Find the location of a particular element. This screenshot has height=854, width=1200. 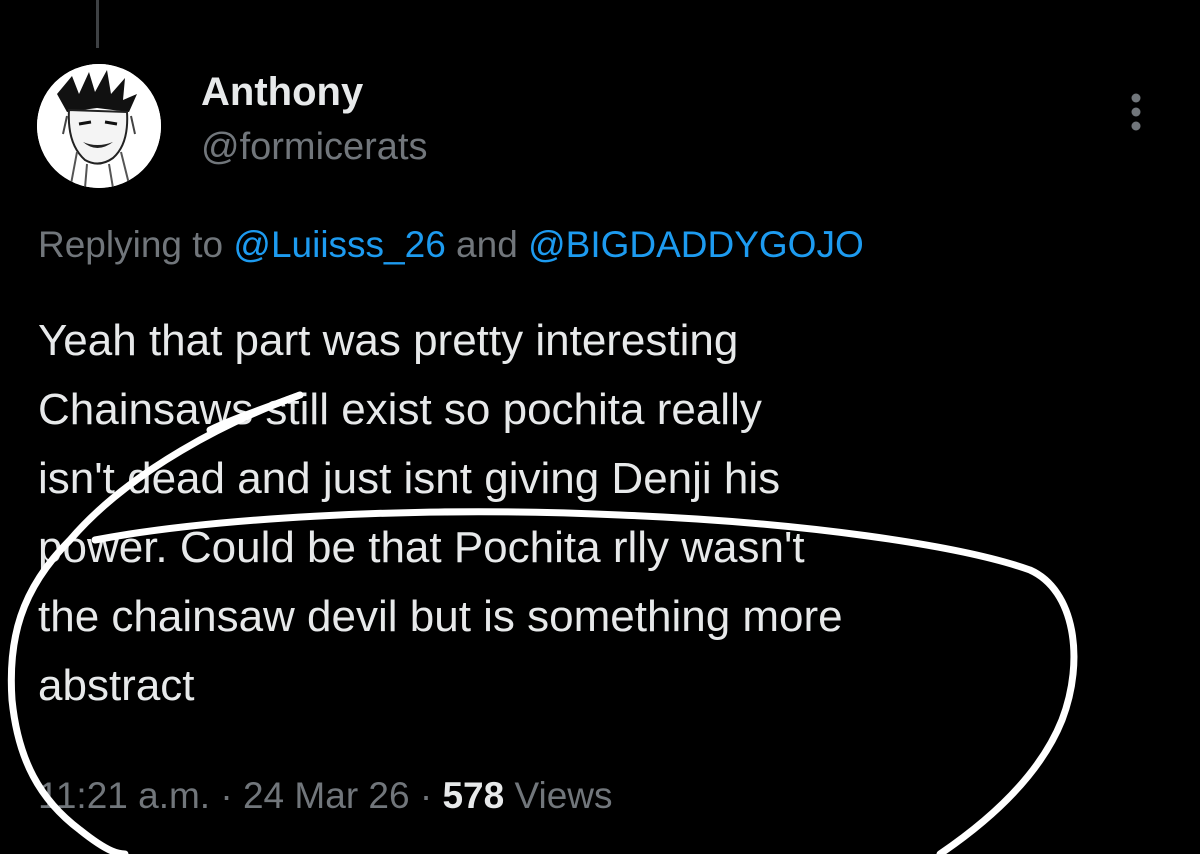

manga-portrait-avatar is located at coordinates (99, 126).